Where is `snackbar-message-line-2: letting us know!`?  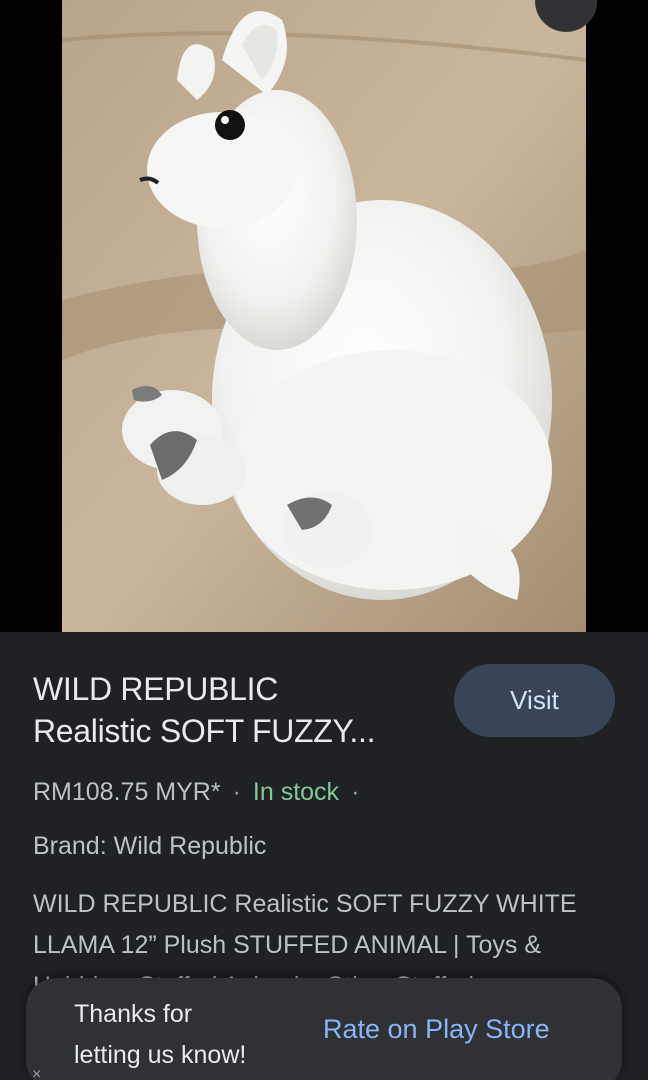
snackbar-message-line-2: letting us know! is located at coordinates (160, 1055).